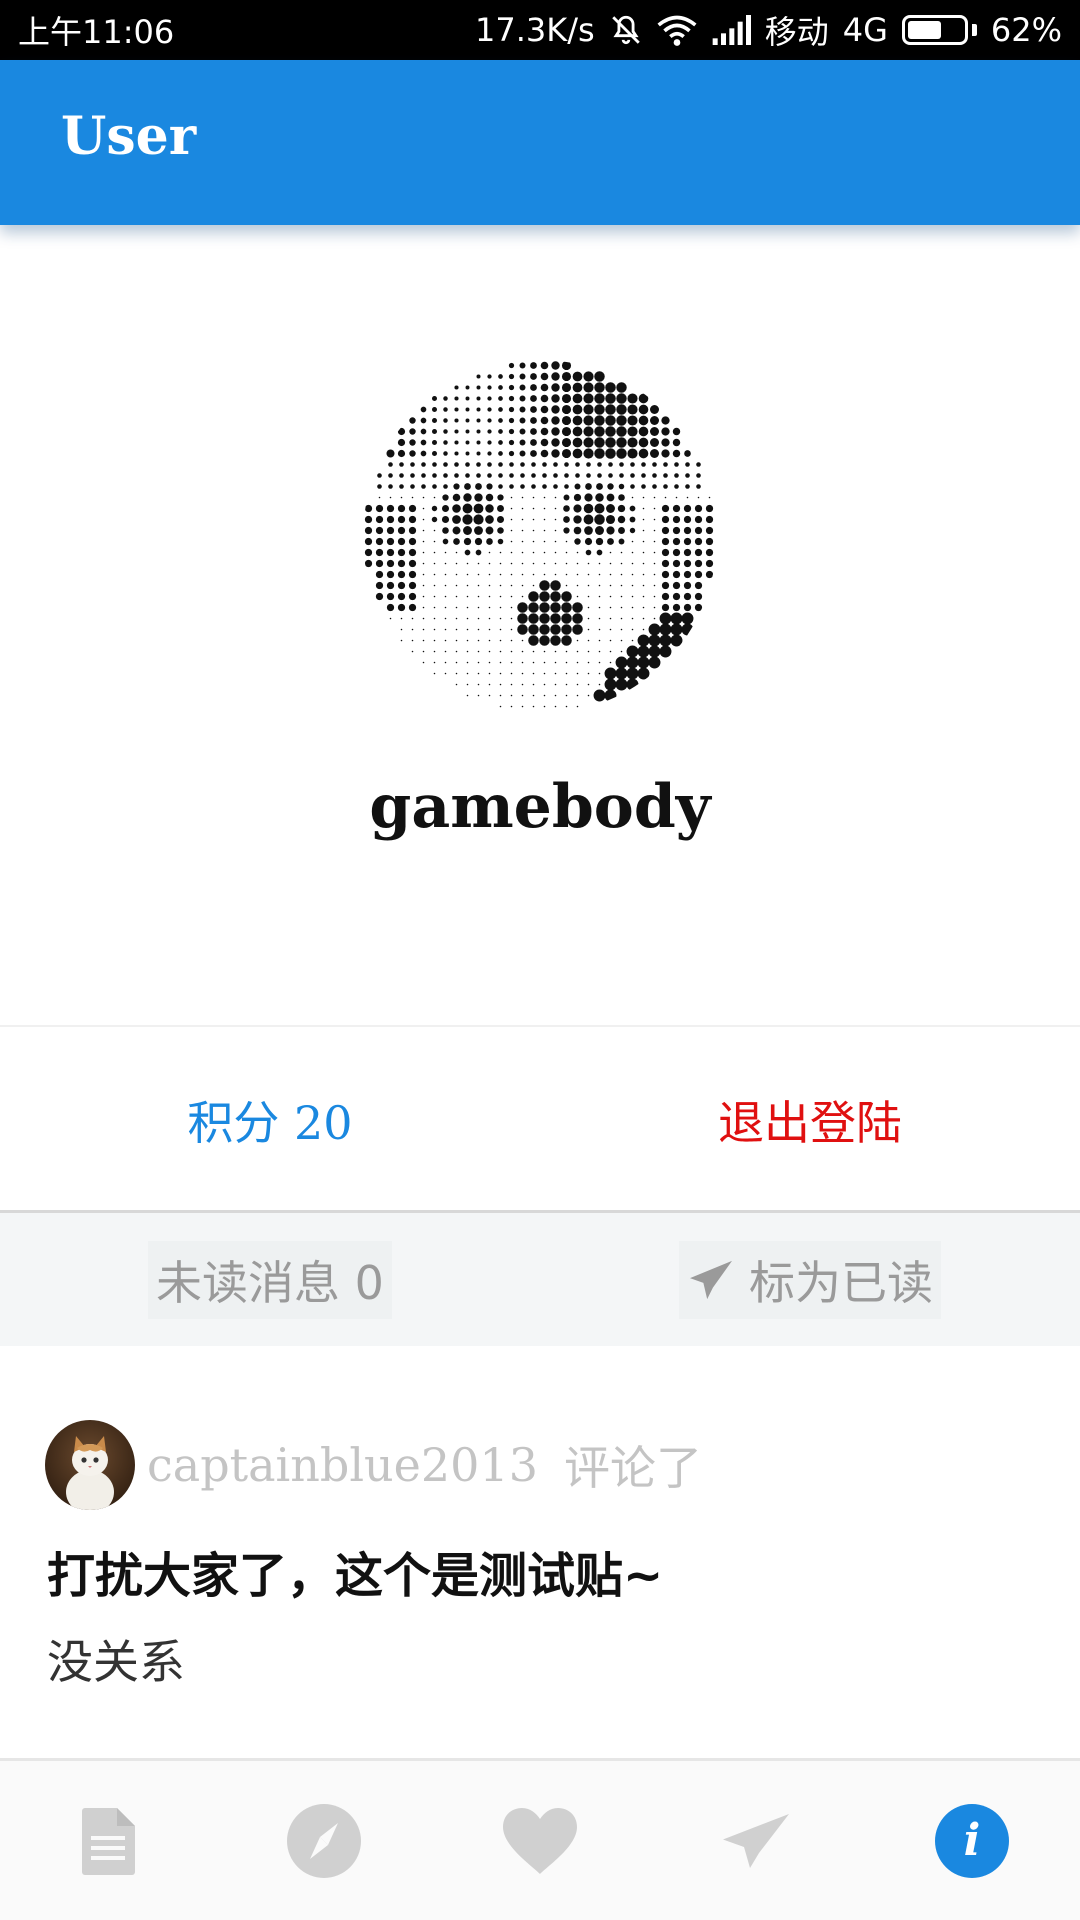  What do you see at coordinates (108, 1840) in the screenshot?
I see `nav-topics` at bounding box center [108, 1840].